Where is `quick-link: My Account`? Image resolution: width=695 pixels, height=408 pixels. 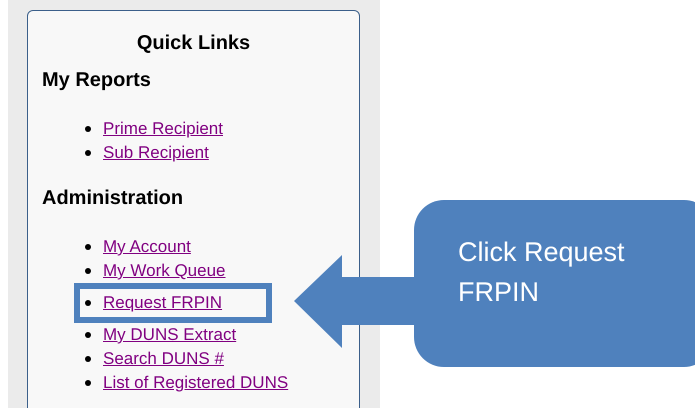 quick-link: My Account is located at coordinates (147, 247).